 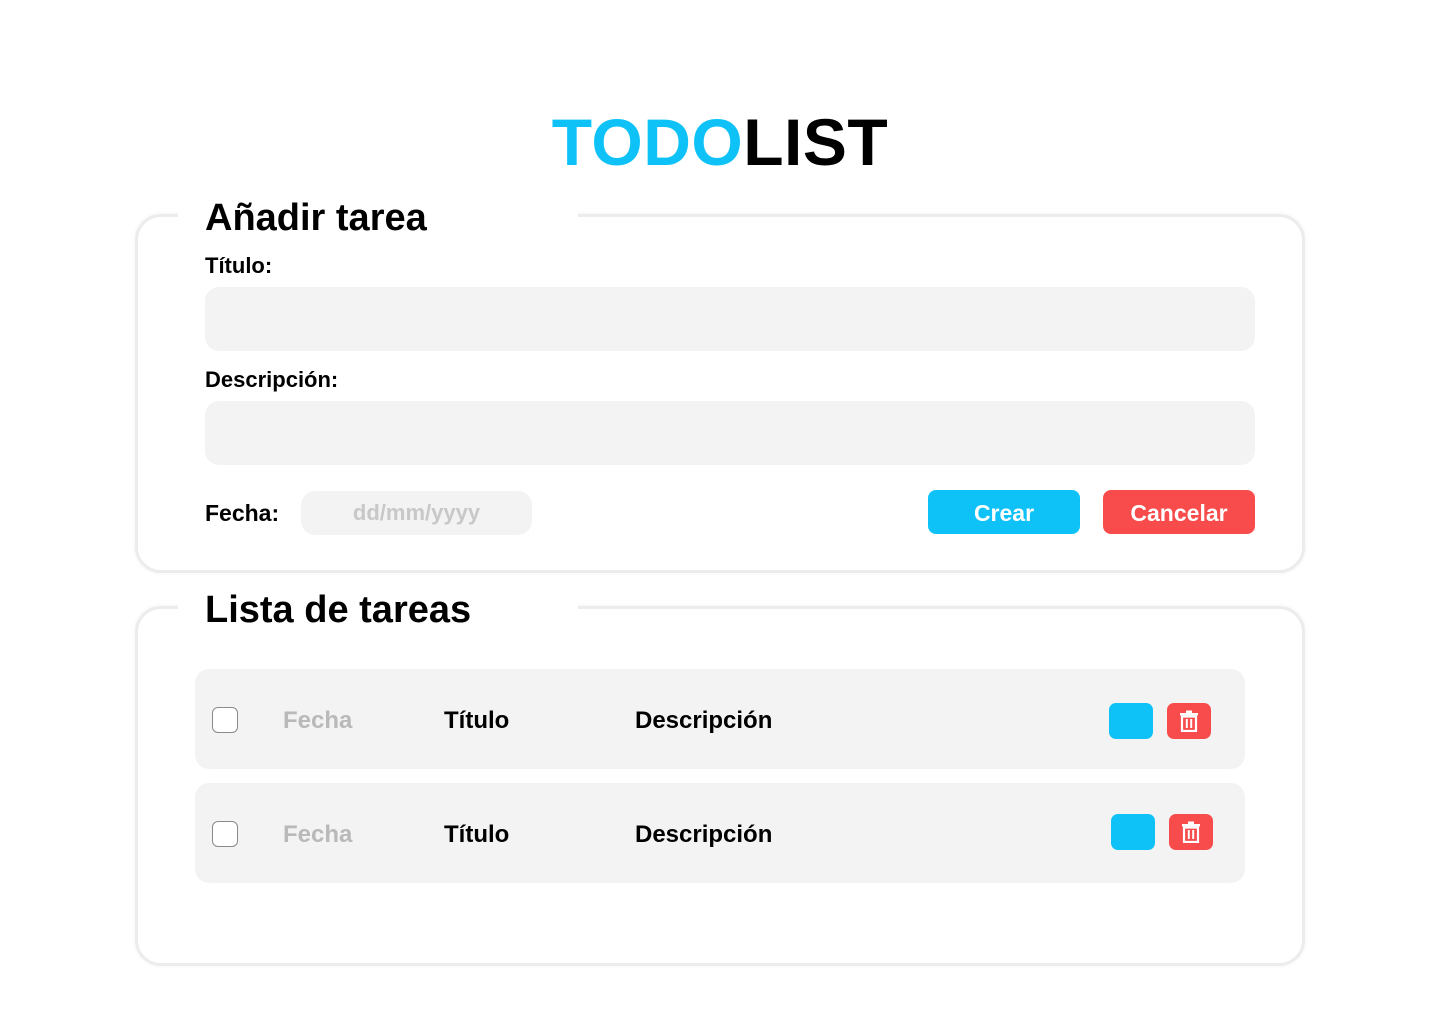 I want to click on app-title: TODOLIST, so click(x=720, y=142).